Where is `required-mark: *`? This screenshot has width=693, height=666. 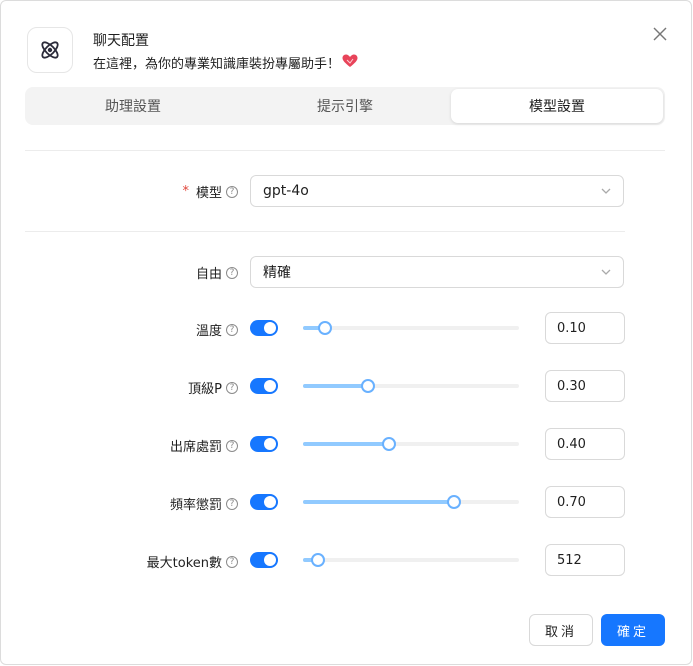 required-mark: * is located at coordinates (185, 191).